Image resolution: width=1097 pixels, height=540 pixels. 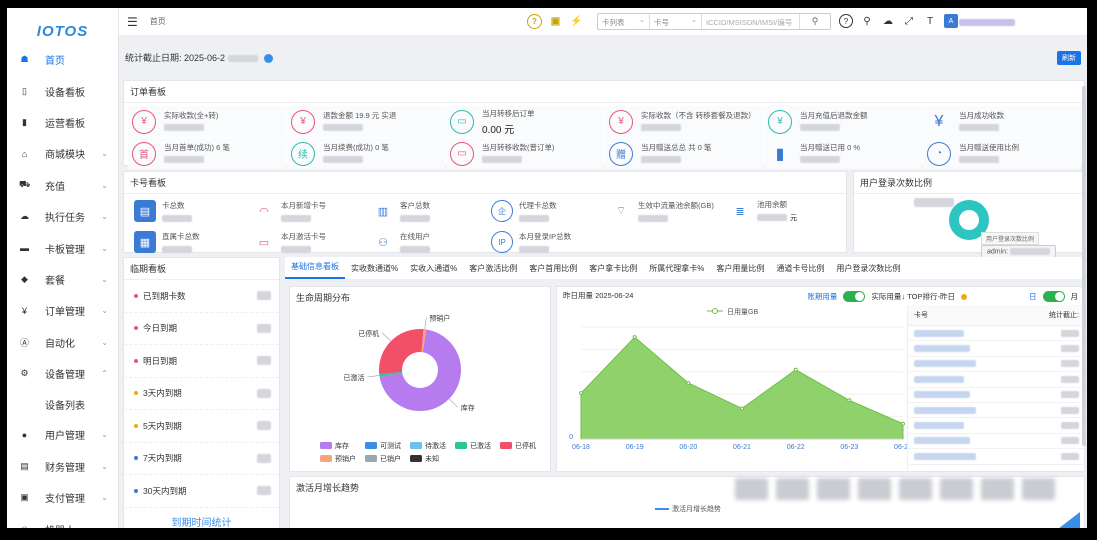 I want to click on sidebar-item-14: ▣ 支付管理 ⌄, so click(x=62, y=497).